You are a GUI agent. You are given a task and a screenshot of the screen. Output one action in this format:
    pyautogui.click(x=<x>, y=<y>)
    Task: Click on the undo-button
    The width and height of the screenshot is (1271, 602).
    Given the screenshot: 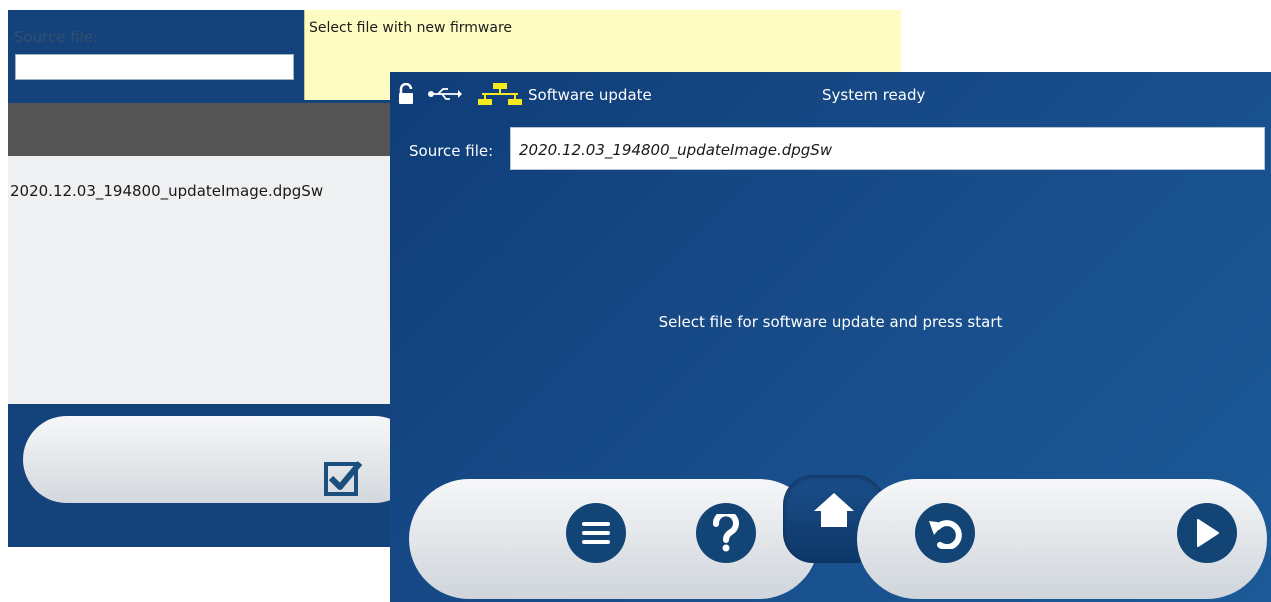 What is the action you would take?
    pyautogui.click(x=945, y=533)
    